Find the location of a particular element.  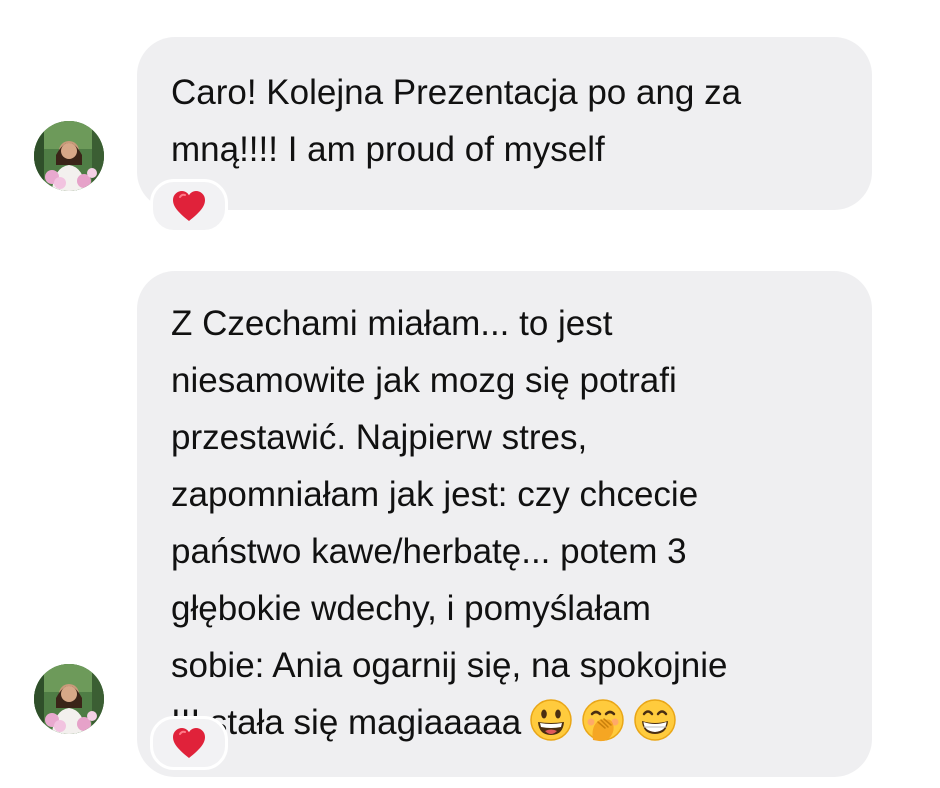

message-text-line: państwo kawe/herbatę... potem 3 is located at coordinates (429, 551).